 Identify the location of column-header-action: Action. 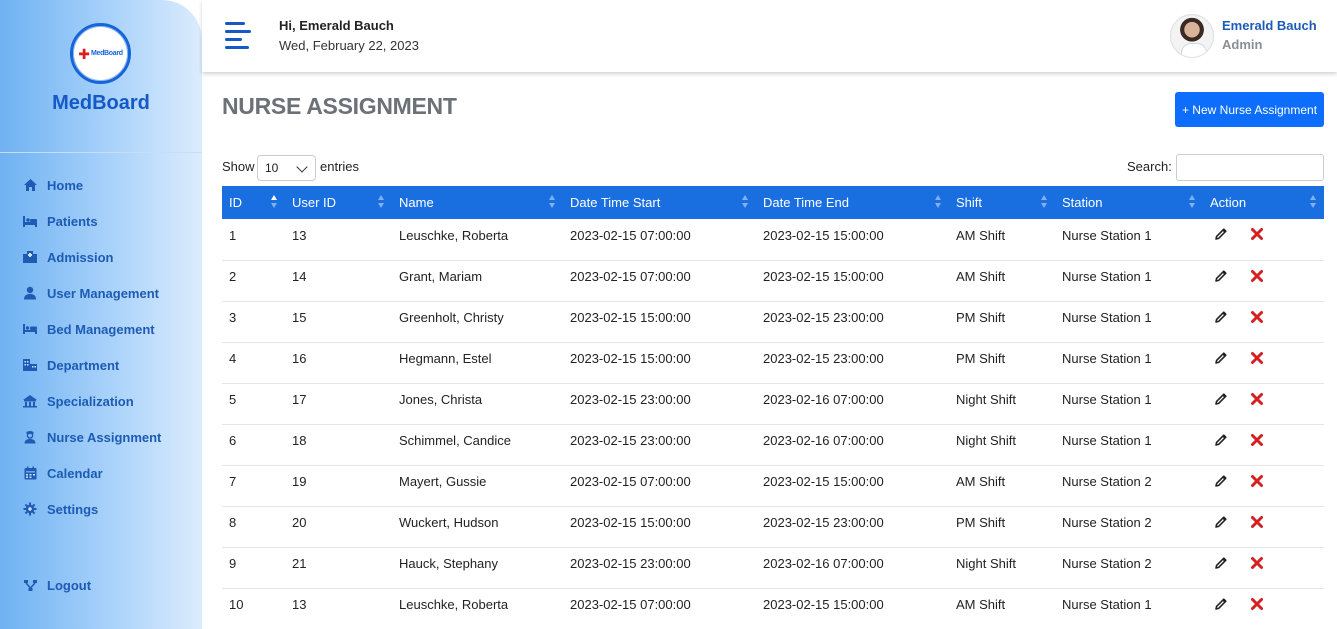
(1263, 202).